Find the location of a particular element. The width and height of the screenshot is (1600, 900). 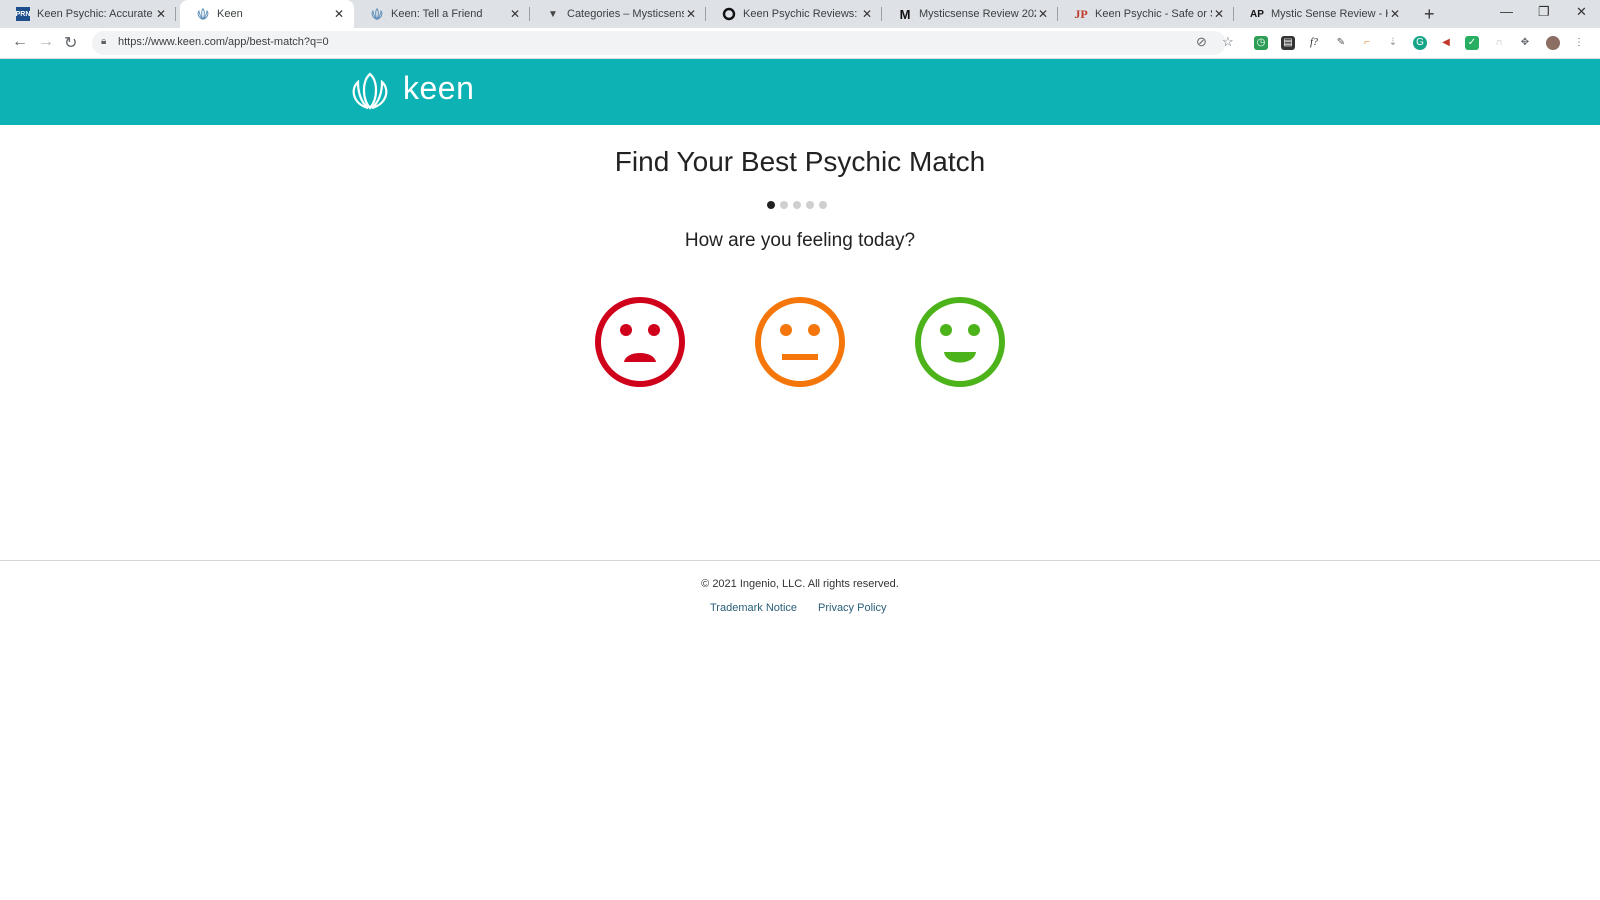

megaphone-icon: ◀ is located at coordinates (1446, 43).